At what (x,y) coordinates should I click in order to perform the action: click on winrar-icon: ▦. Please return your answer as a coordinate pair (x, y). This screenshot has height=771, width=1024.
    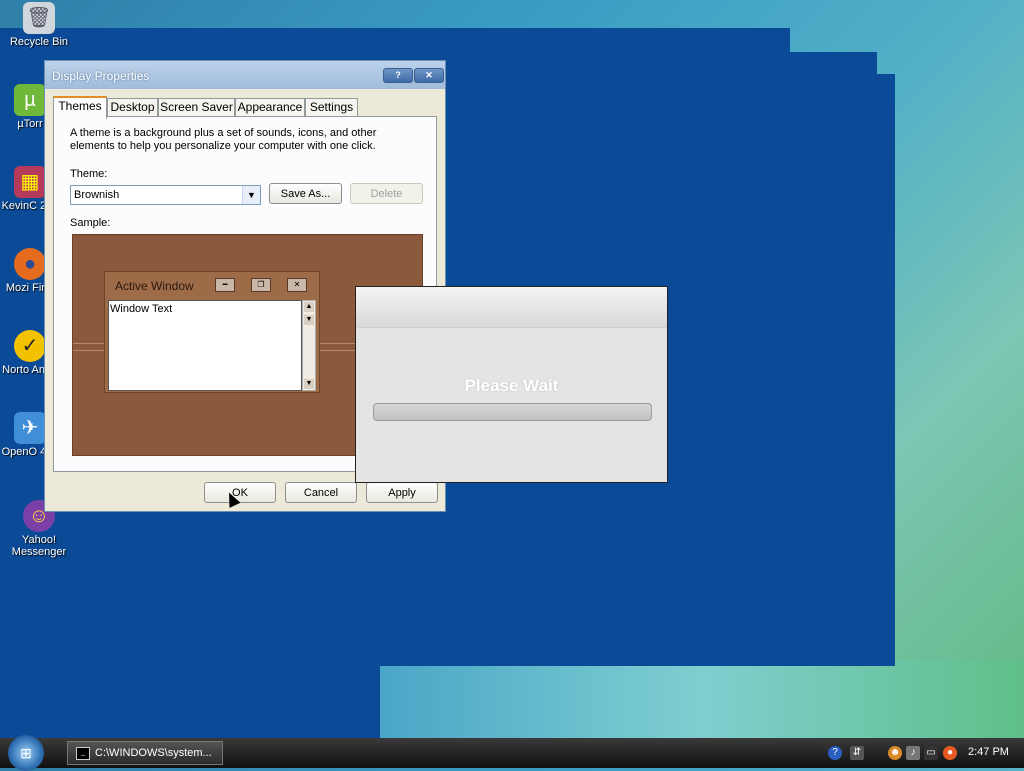
    Looking at the image, I should click on (30, 182).